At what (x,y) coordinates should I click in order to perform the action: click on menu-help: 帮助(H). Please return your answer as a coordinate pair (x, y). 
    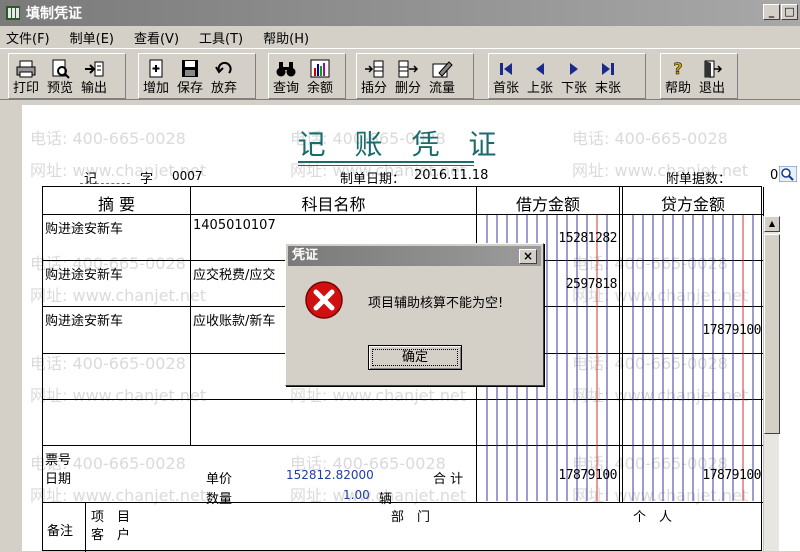
    Looking at the image, I should click on (286, 37).